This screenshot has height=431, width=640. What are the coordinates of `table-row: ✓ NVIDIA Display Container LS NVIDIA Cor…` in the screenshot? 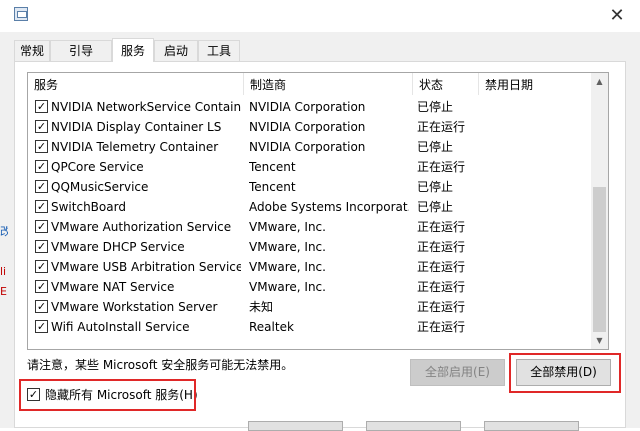 It's located at (310, 127).